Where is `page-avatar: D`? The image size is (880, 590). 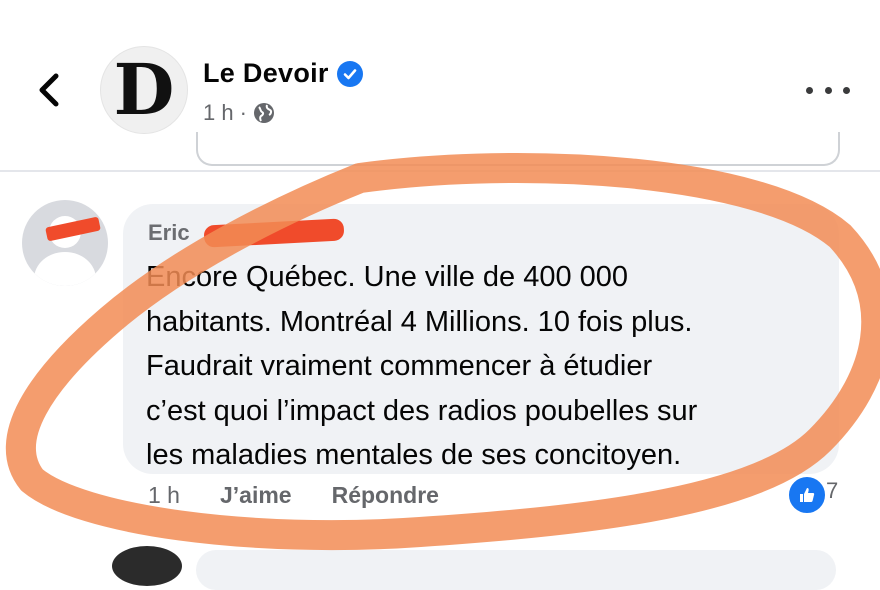 page-avatar: D is located at coordinates (144, 90).